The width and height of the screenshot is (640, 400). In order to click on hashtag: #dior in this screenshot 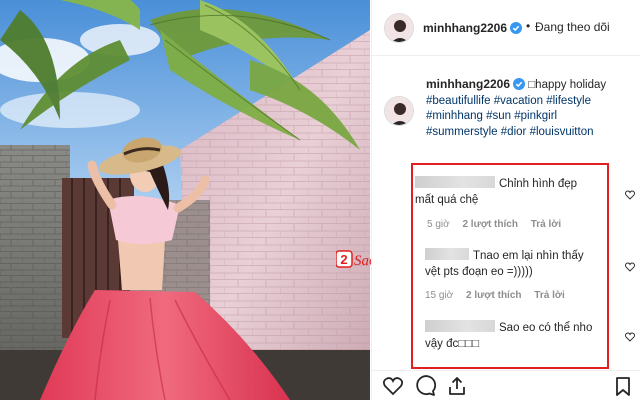, I will do `click(514, 132)`.